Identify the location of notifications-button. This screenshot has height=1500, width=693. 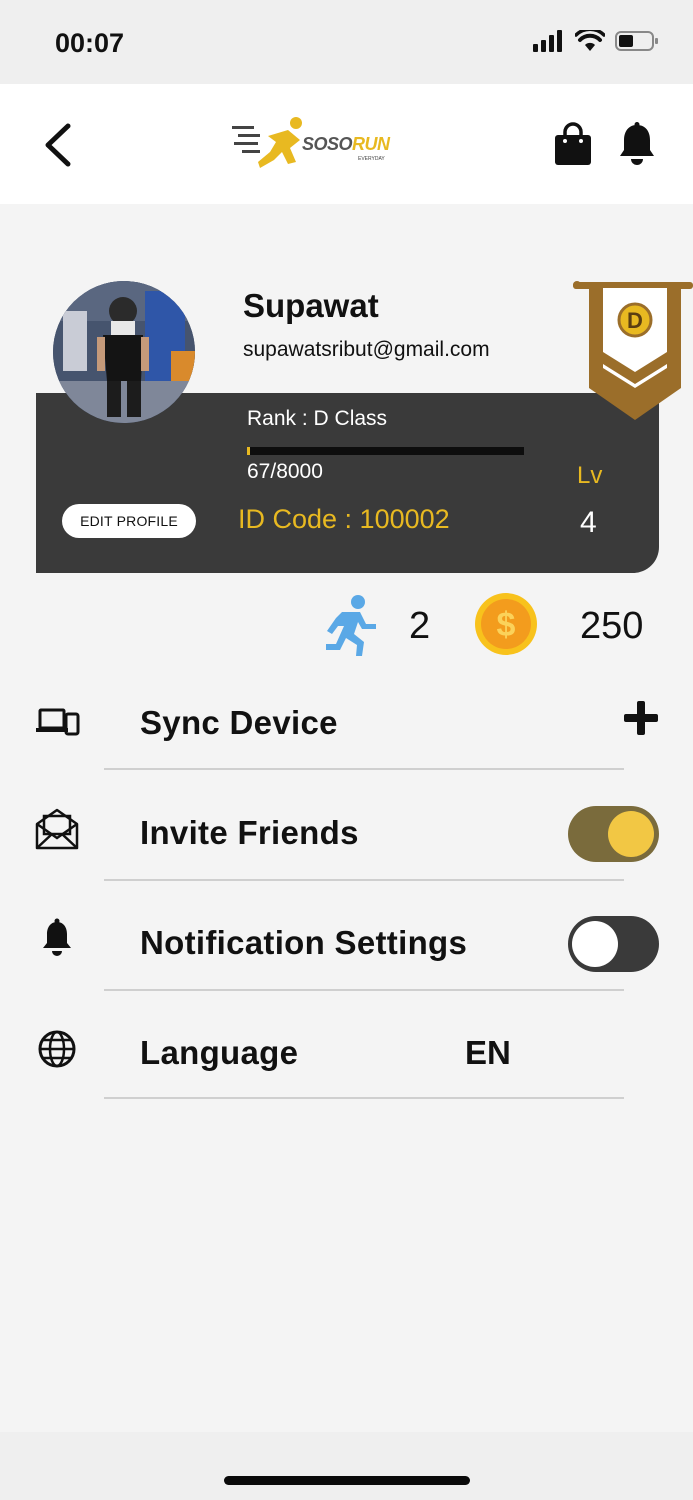
(637, 144).